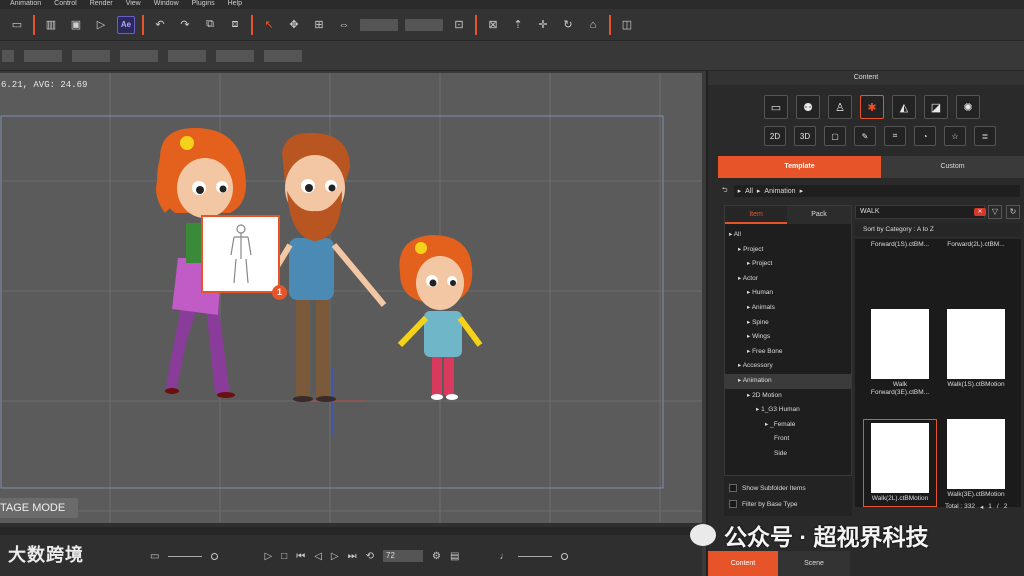 The height and width of the screenshot is (576, 1024). What do you see at coordinates (840, 107) in the screenshot?
I see `accessory-icon: ♙` at bounding box center [840, 107].